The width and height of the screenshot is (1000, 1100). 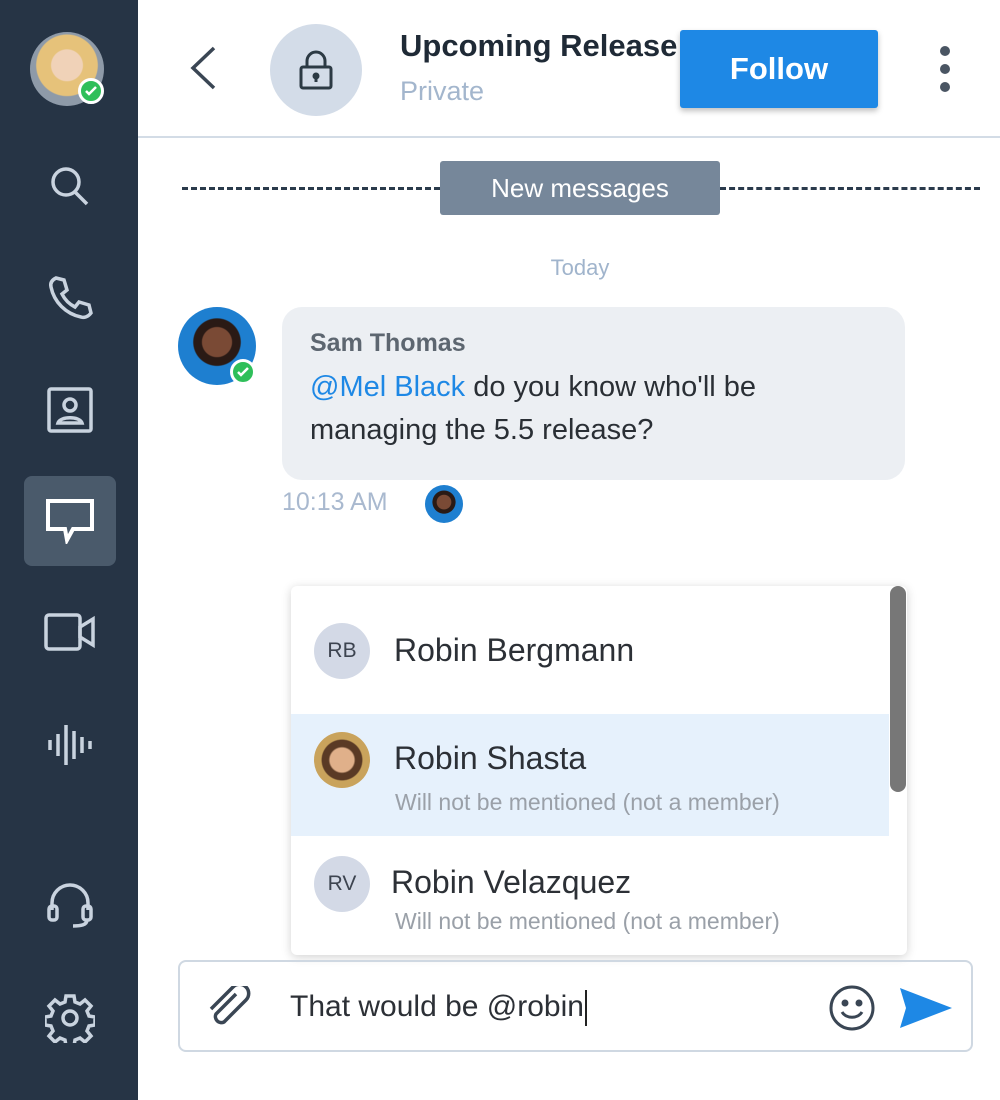 I want to click on sidebar-item-search, so click(x=70, y=186).